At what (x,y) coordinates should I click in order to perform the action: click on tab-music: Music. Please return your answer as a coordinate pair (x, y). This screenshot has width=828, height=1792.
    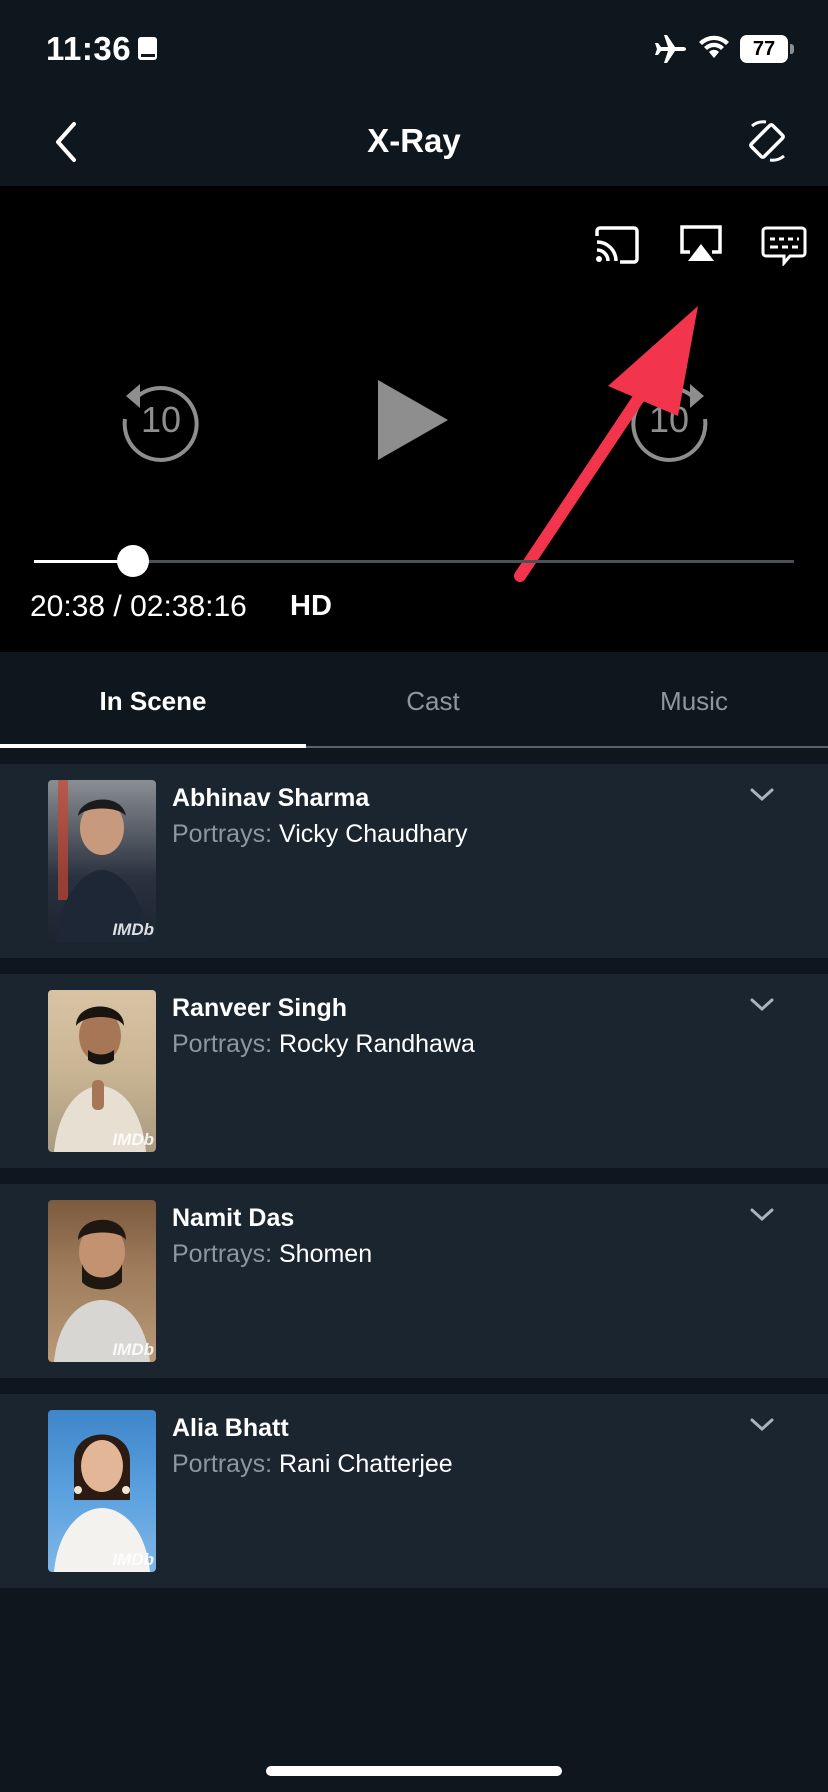
    Looking at the image, I should click on (694, 701).